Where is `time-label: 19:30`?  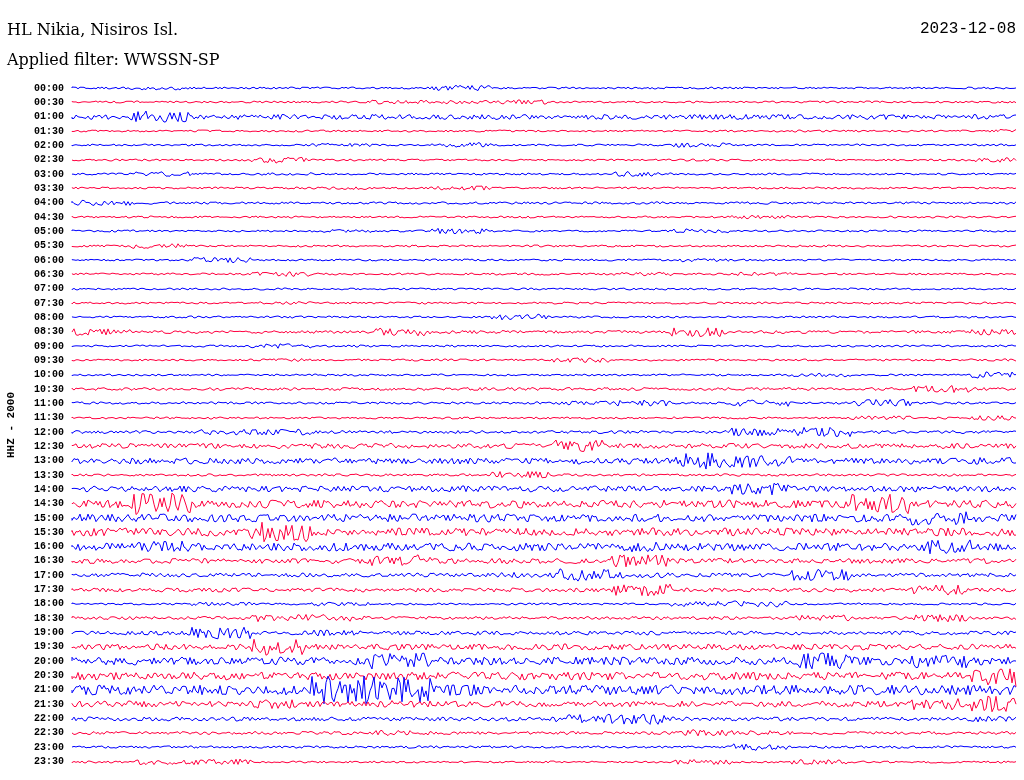
time-label: 19:30 is located at coordinates (49, 647).